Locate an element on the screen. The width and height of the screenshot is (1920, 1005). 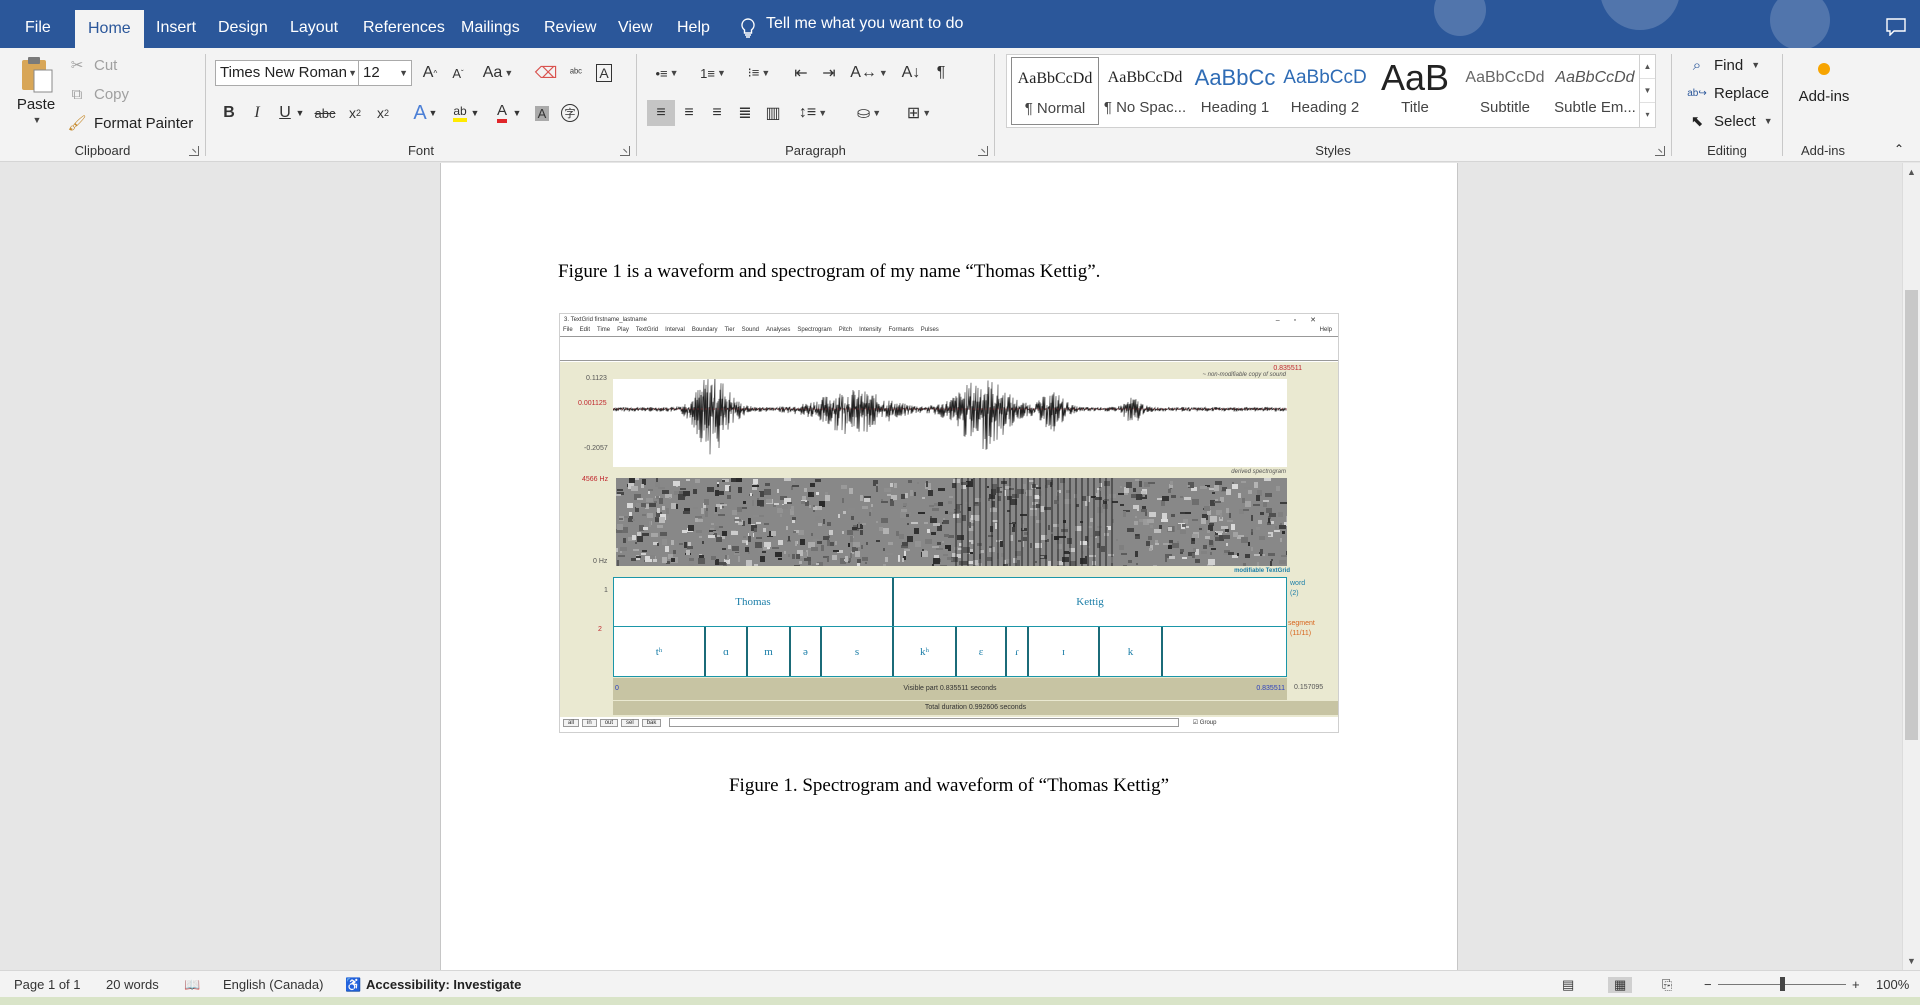
subscript-button: x2 is located at coordinates (355, 113).